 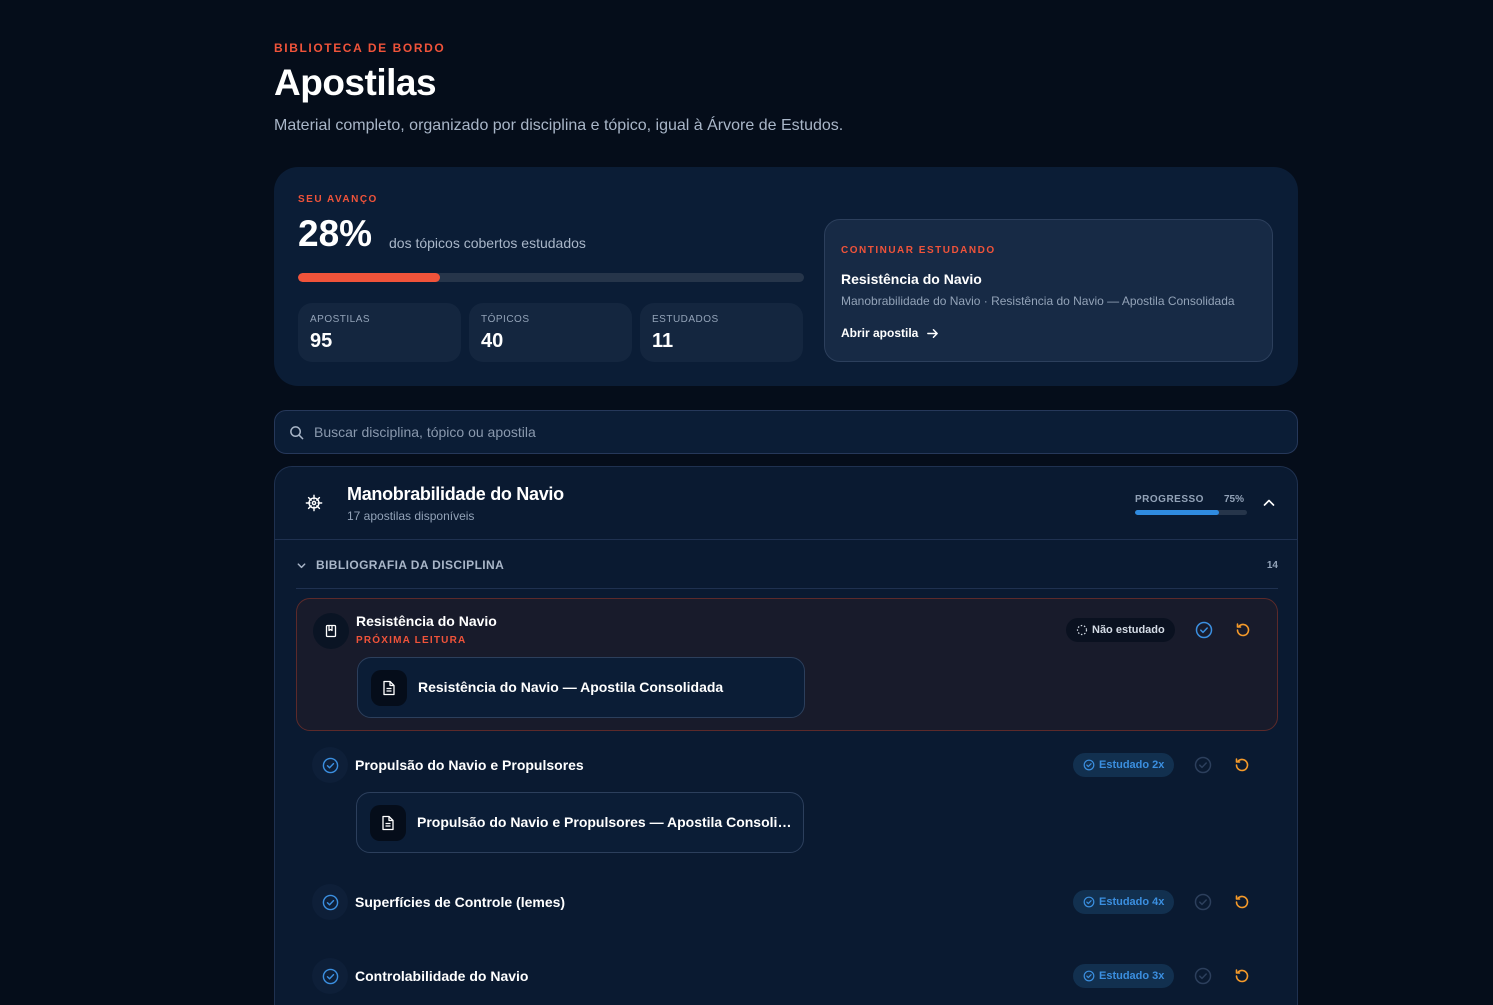 I want to click on discipline-progress-bar, so click(x=1191, y=512).